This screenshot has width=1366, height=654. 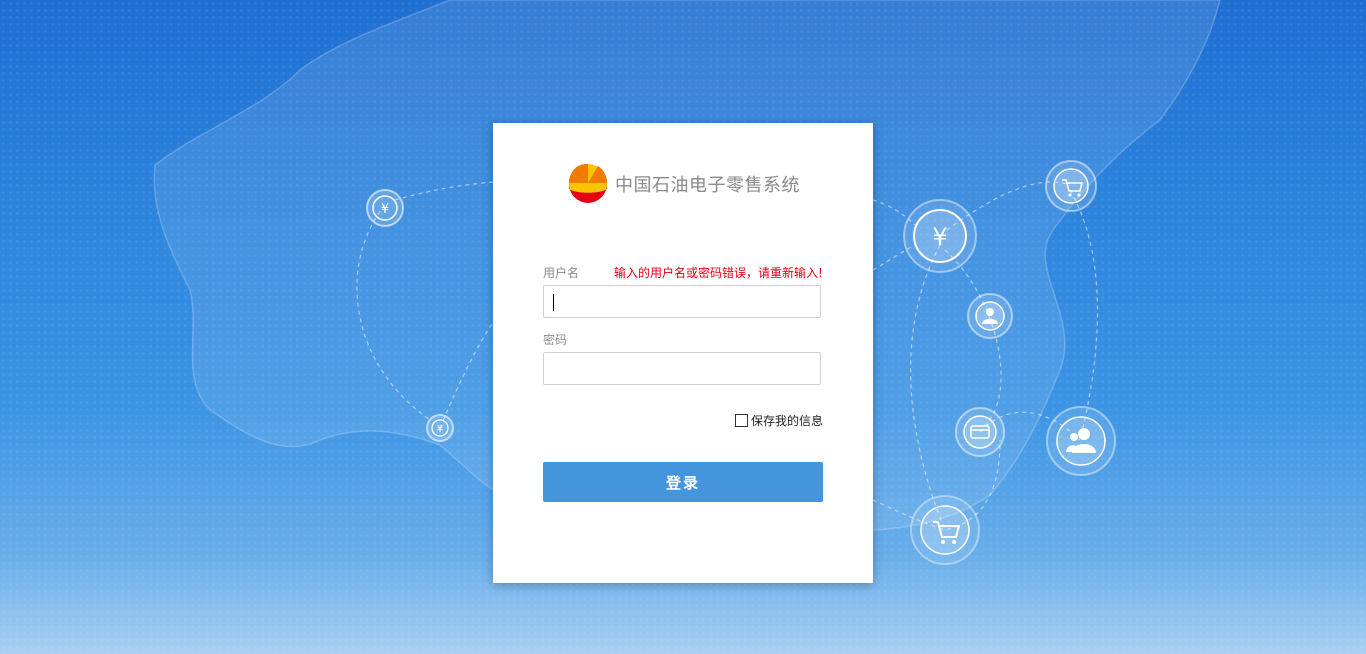 I want to click on brand-header: 中国石油电子零售系统, so click(x=684, y=184).